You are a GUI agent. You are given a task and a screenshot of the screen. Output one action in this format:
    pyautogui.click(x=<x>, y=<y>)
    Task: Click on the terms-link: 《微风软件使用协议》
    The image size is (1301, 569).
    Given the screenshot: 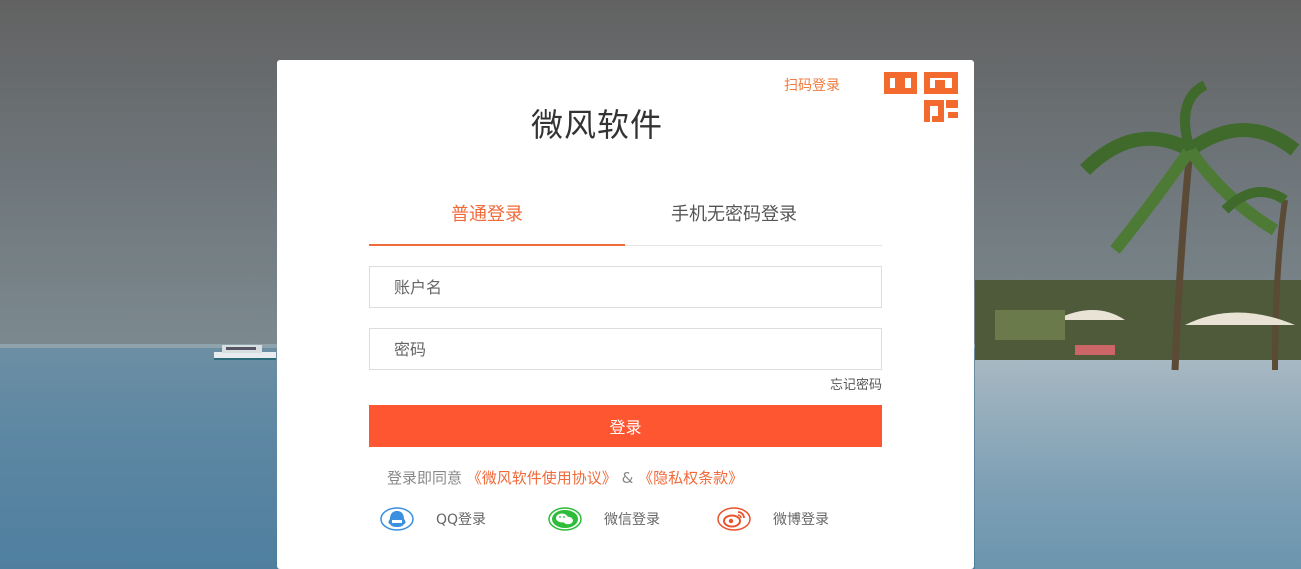 What is the action you would take?
    pyautogui.click(x=542, y=478)
    